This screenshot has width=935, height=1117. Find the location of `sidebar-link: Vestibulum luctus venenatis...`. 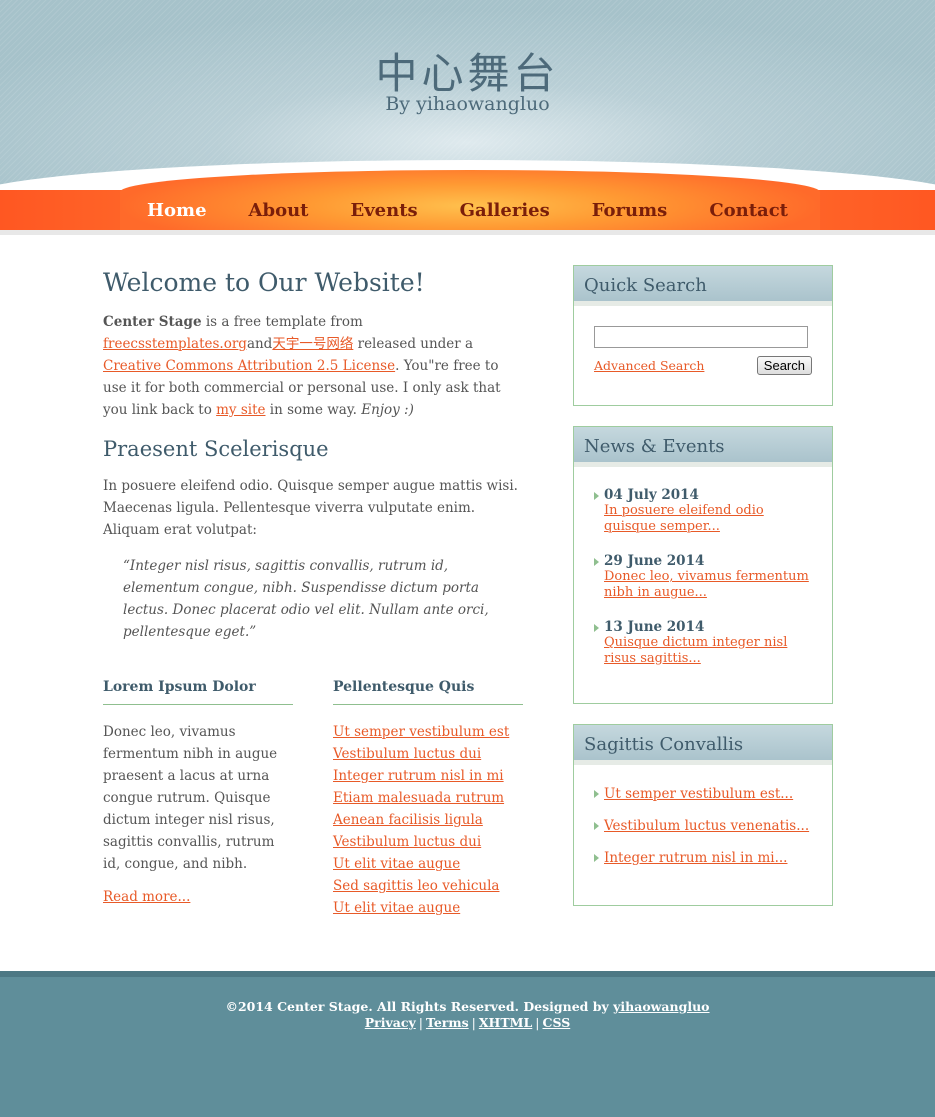

sidebar-link: Vestibulum luctus venenatis... is located at coordinates (706, 826).